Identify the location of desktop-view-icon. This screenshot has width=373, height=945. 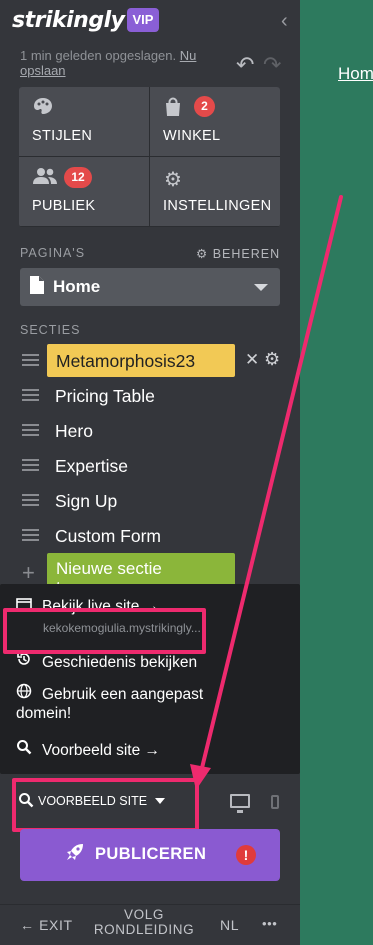
(240, 803).